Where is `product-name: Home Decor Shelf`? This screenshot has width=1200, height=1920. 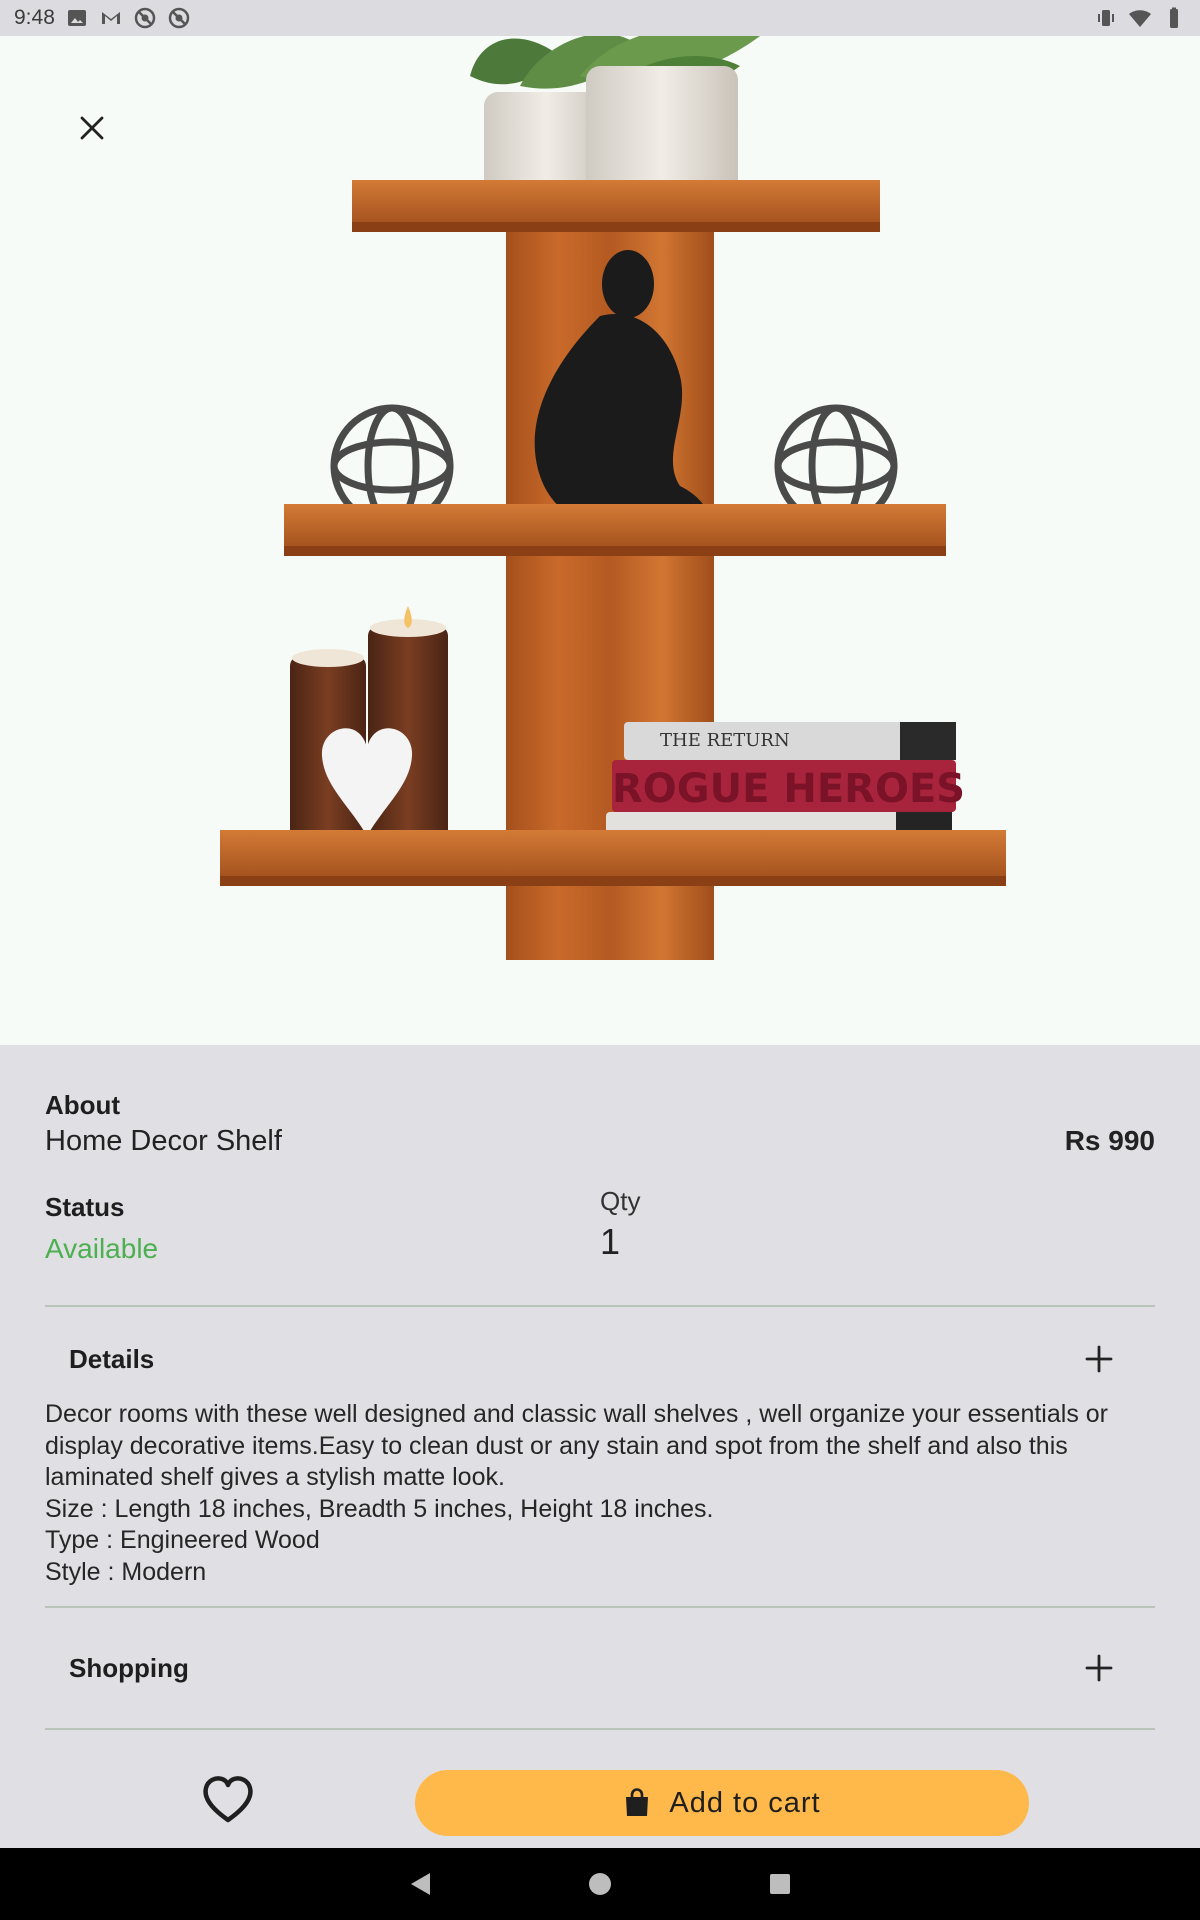
product-name: Home Decor Shelf is located at coordinates (163, 1141).